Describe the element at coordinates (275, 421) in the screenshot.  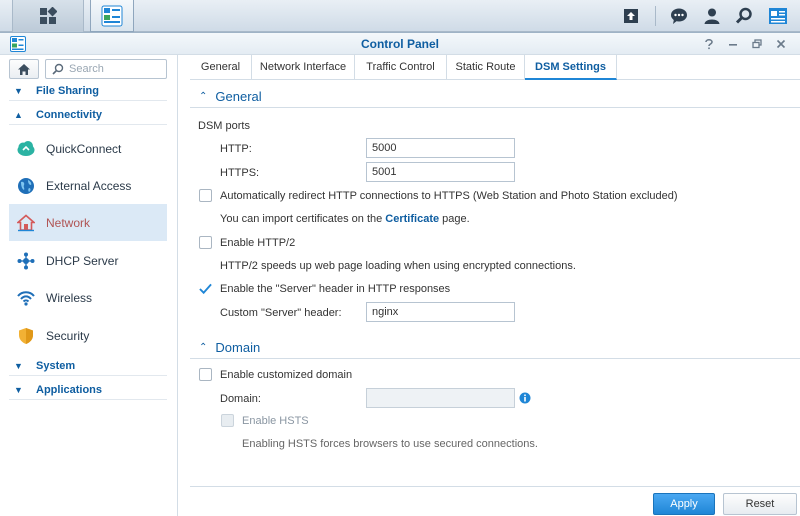
I see `hsts-label: Enable HSTS` at that location.